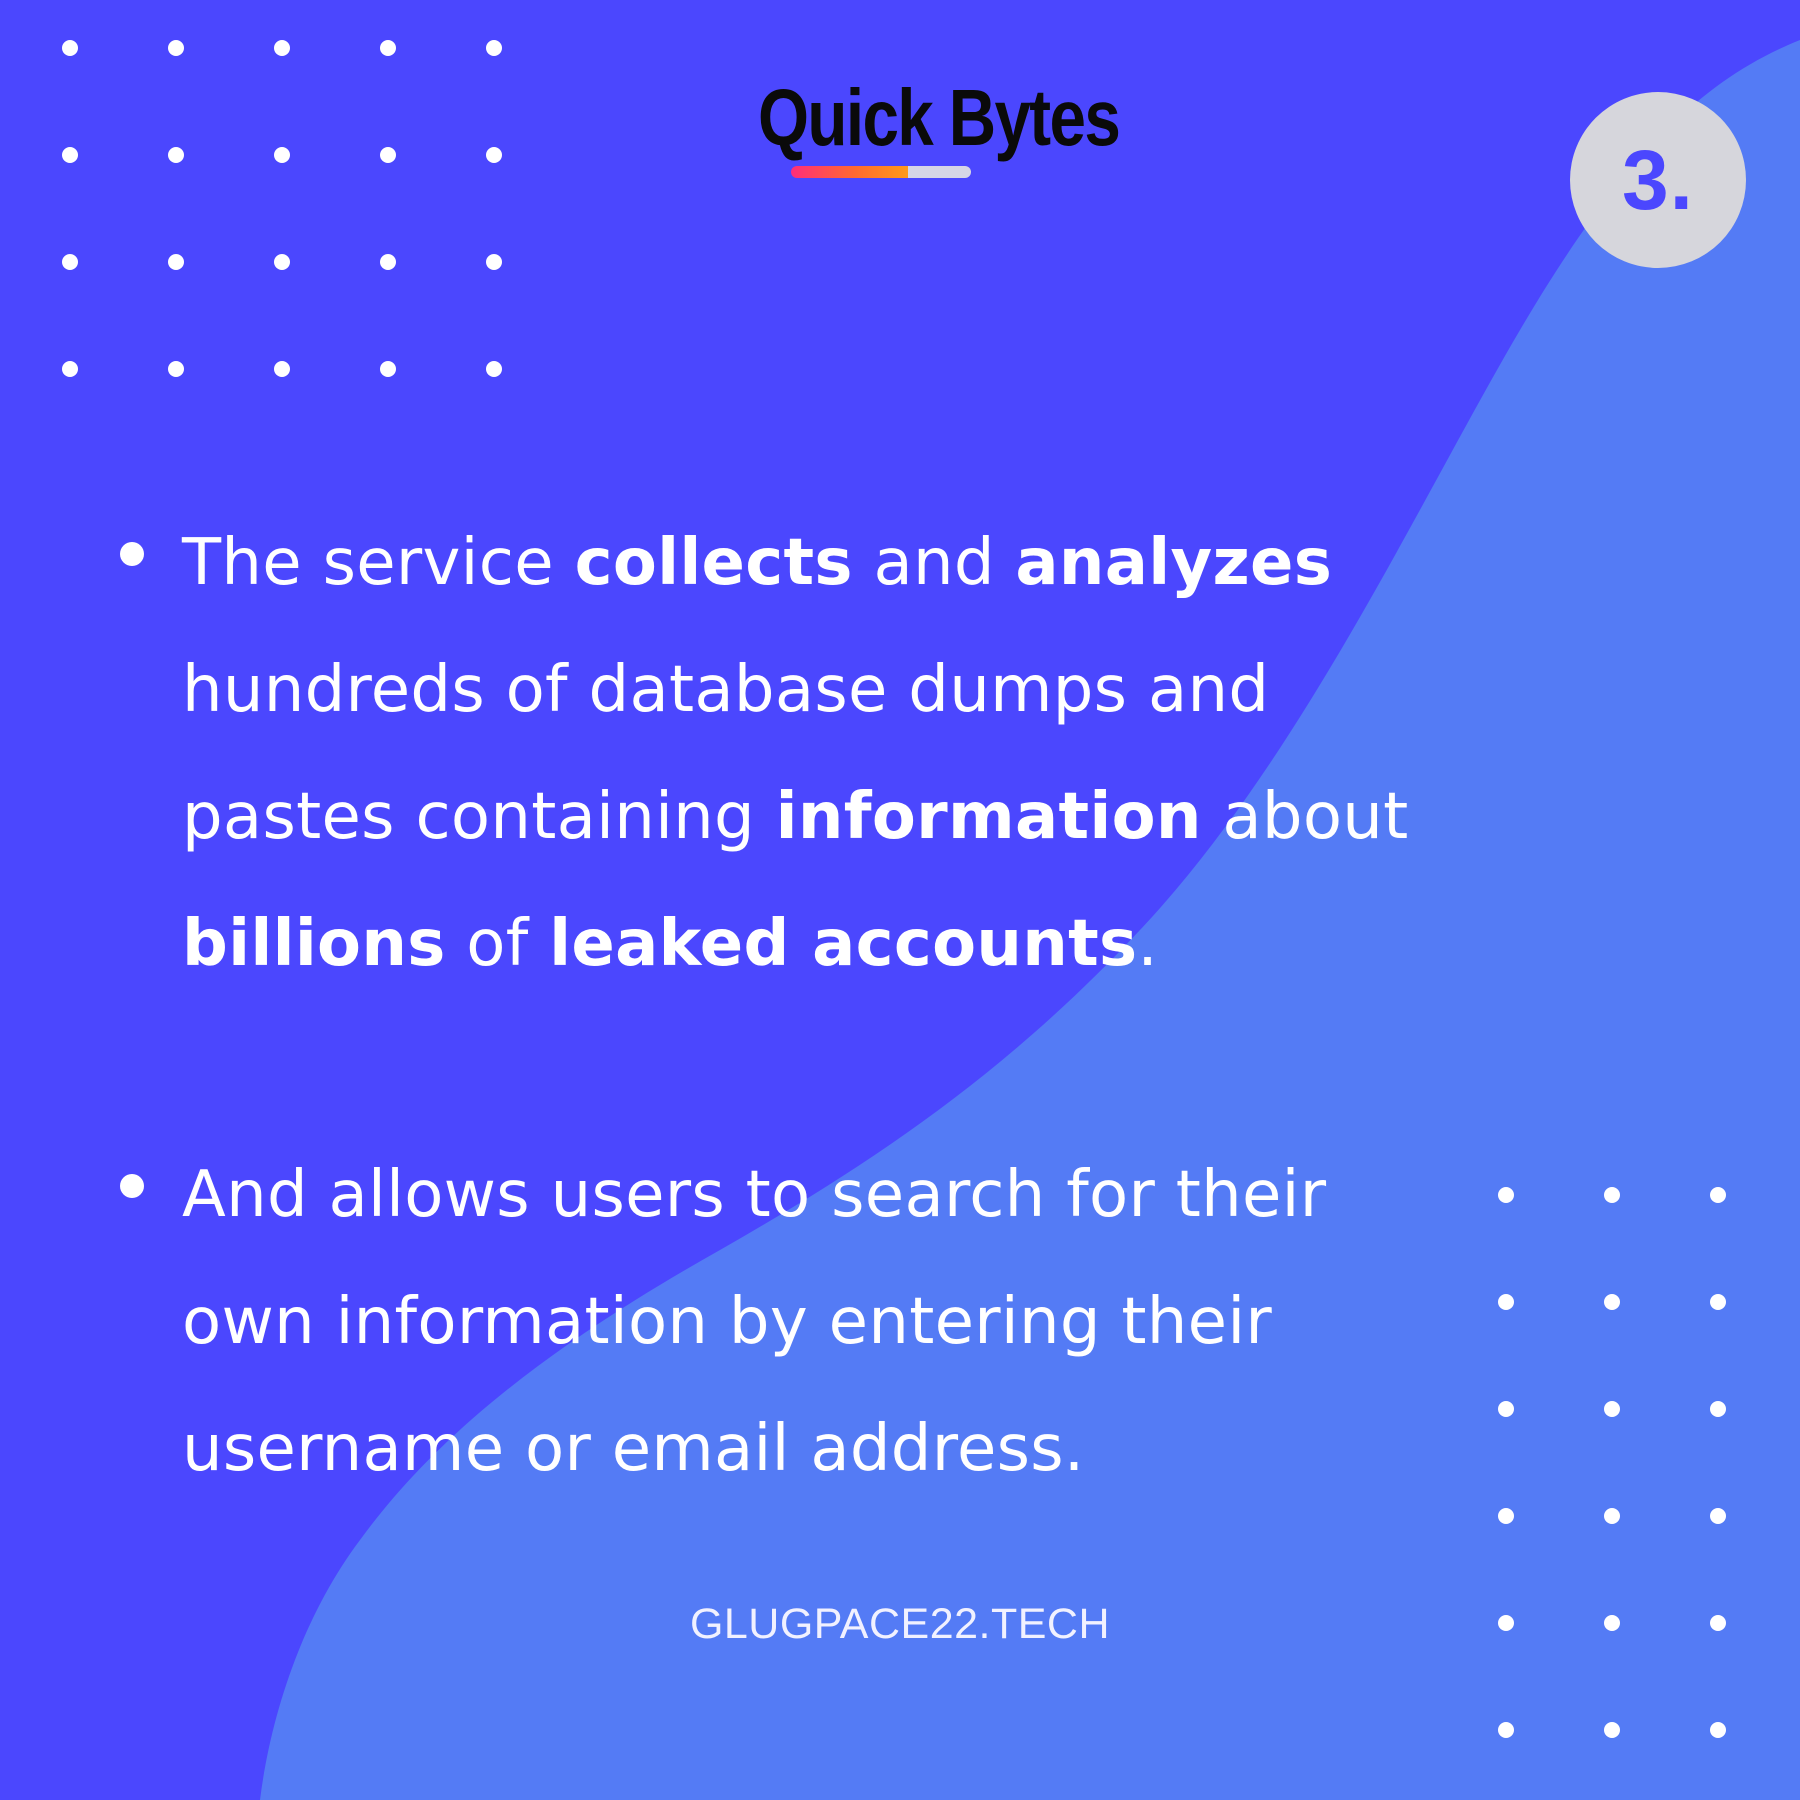 The image size is (1800, 1800). I want to click on text-run: And allows users to search for their, so click(754, 1195).